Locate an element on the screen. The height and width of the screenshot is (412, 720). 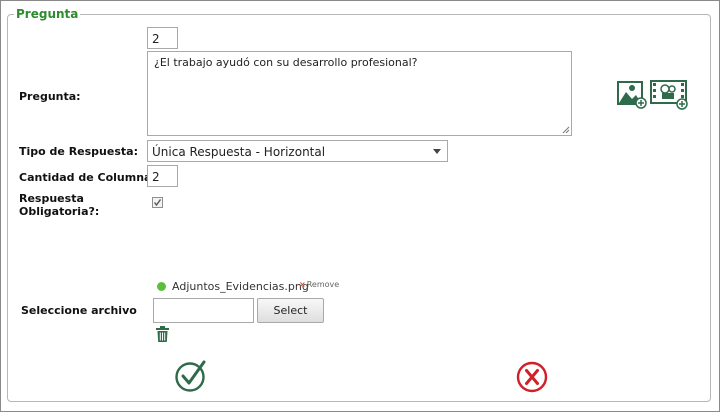
chevron-down-icon is located at coordinates (437, 151).